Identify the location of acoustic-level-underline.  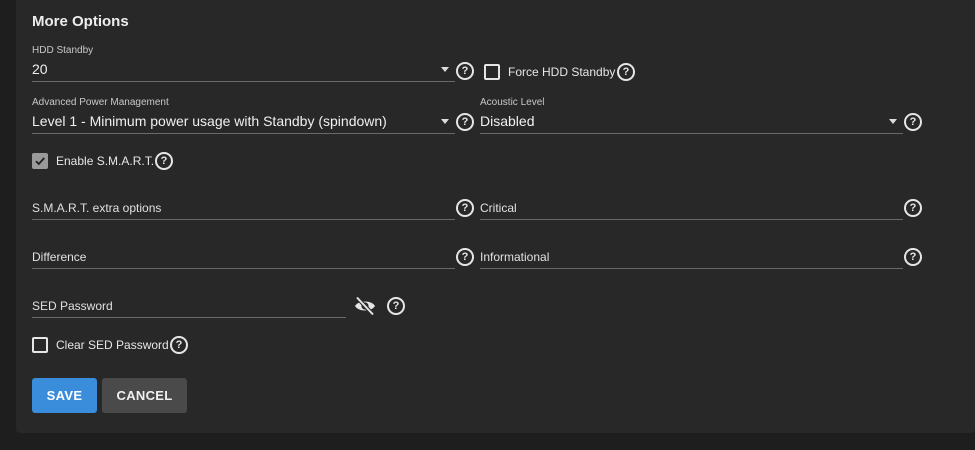
(691, 133).